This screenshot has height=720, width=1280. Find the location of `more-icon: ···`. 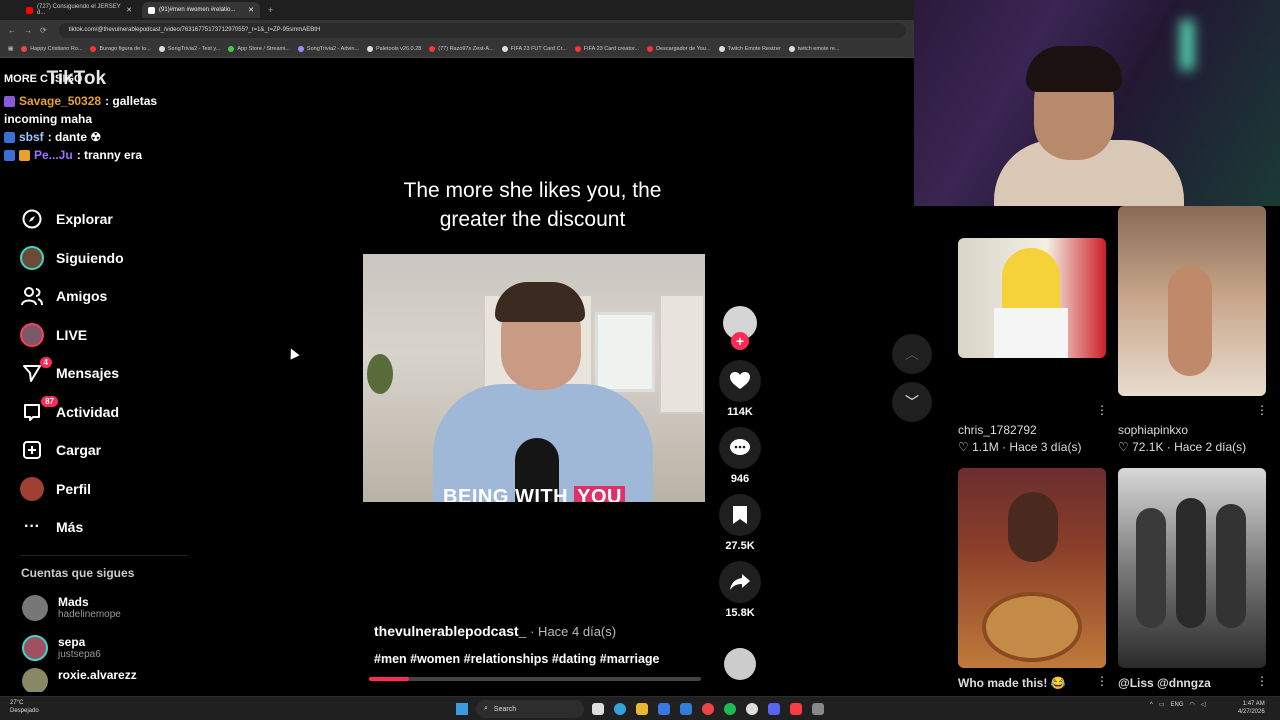

more-icon: ··· is located at coordinates (32, 527).